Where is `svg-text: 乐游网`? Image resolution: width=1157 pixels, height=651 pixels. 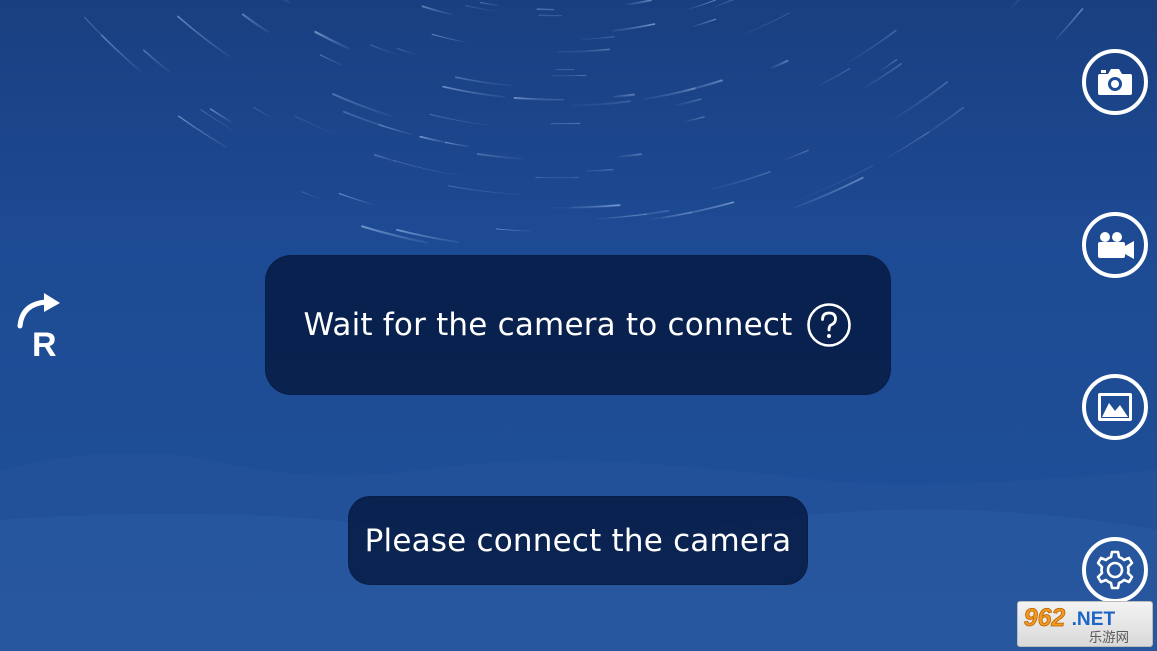
svg-text: 乐游网 is located at coordinates (1109, 638).